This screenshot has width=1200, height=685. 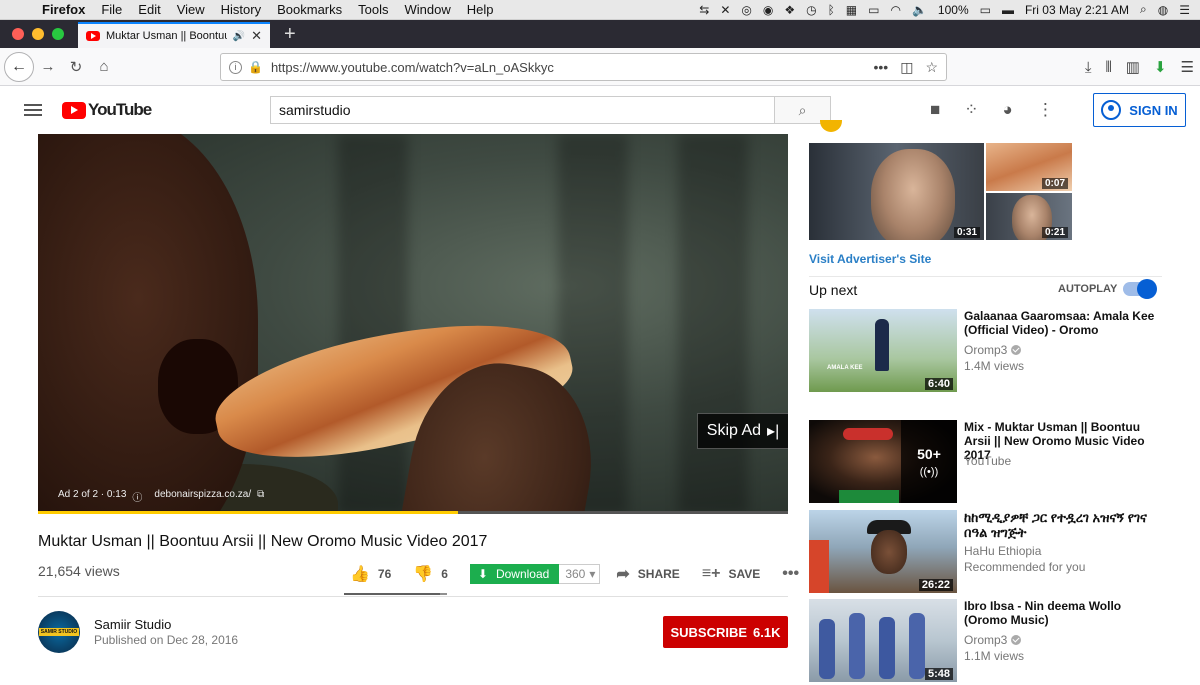 What do you see at coordinates (283, 34) in the screenshot?
I see `new-tab-button: +` at bounding box center [283, 34].